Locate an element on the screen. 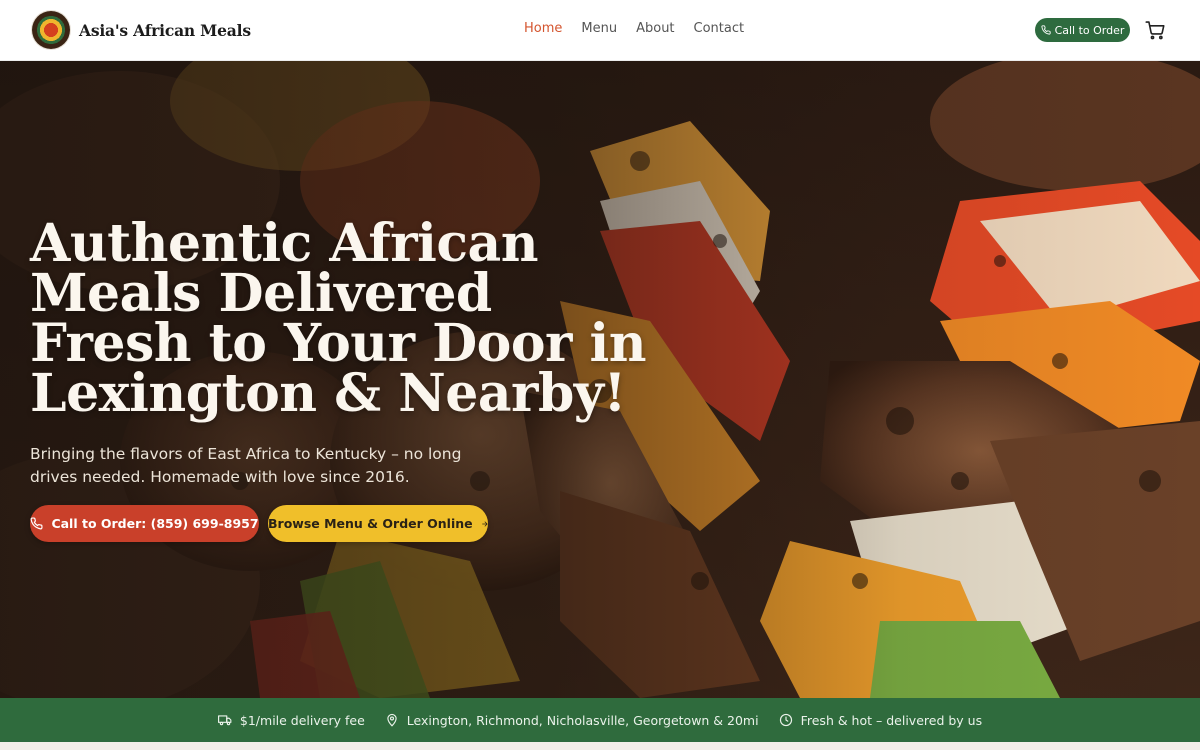  logo-emblem-icon is located at coordinates (51, 30).